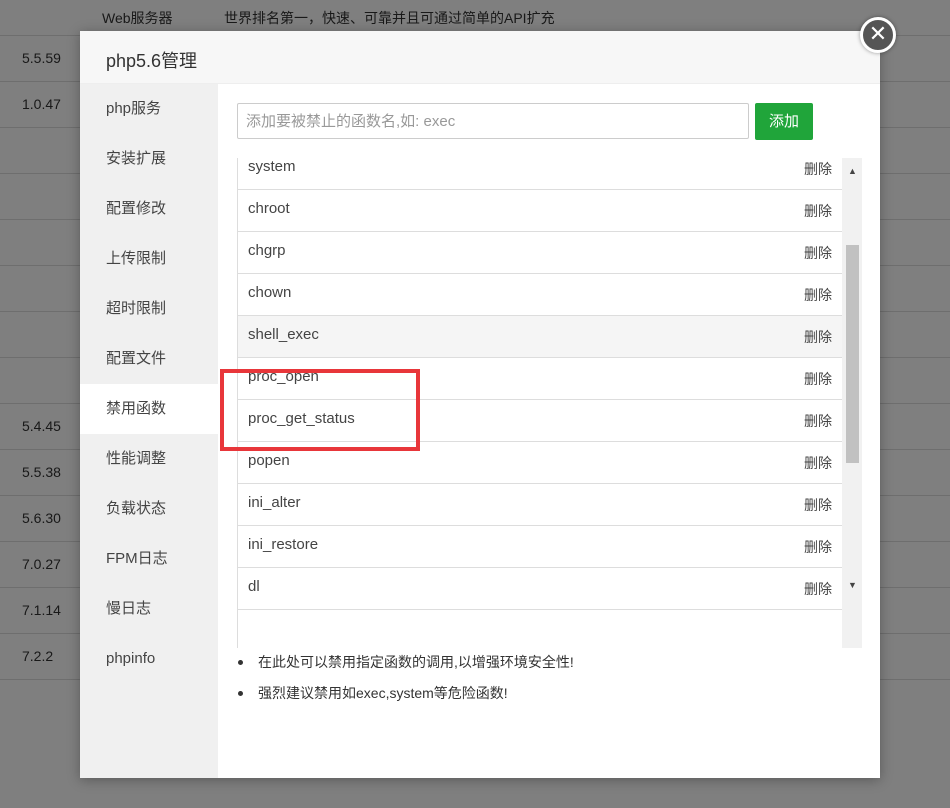 The height and width of the screenshot is (808, 950). Describe the element at coordinates (283, 334) in the screenshot. I see `function-name: shell_exec` at that location.